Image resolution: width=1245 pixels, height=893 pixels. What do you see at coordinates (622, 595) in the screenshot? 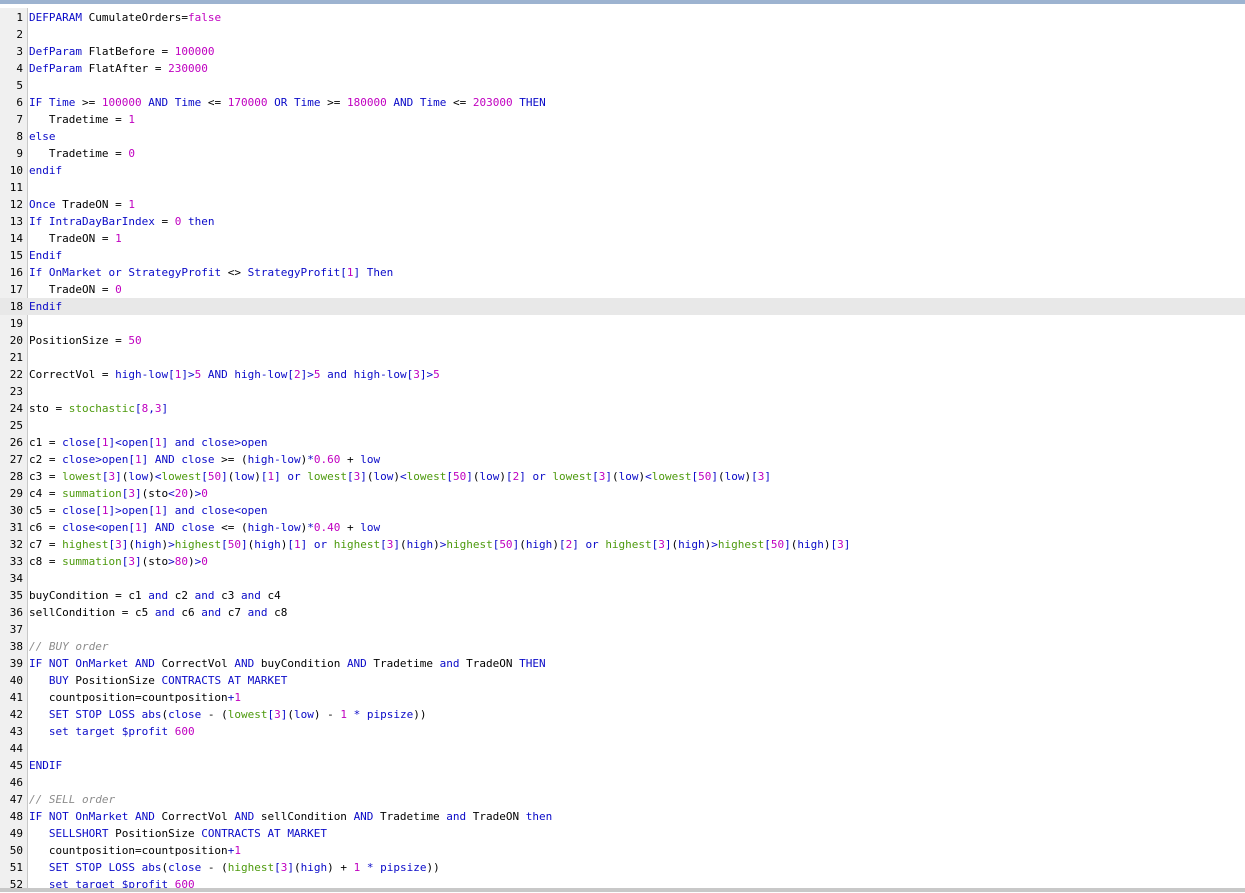
I see `code-line: 35 buyCondition = c1 and c2 and c3 and c4` at bounding box center [622, 595].